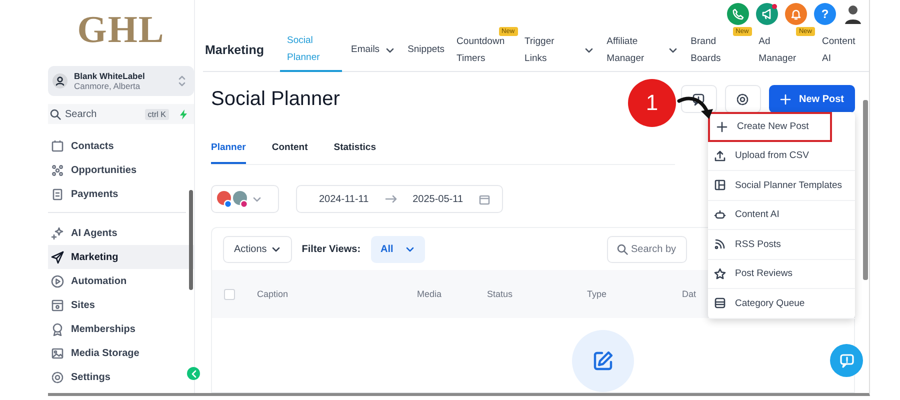  Describe the element at coordinates (121, 146) in the screenshot. I see `sidebar-item: Contacts` at that location.